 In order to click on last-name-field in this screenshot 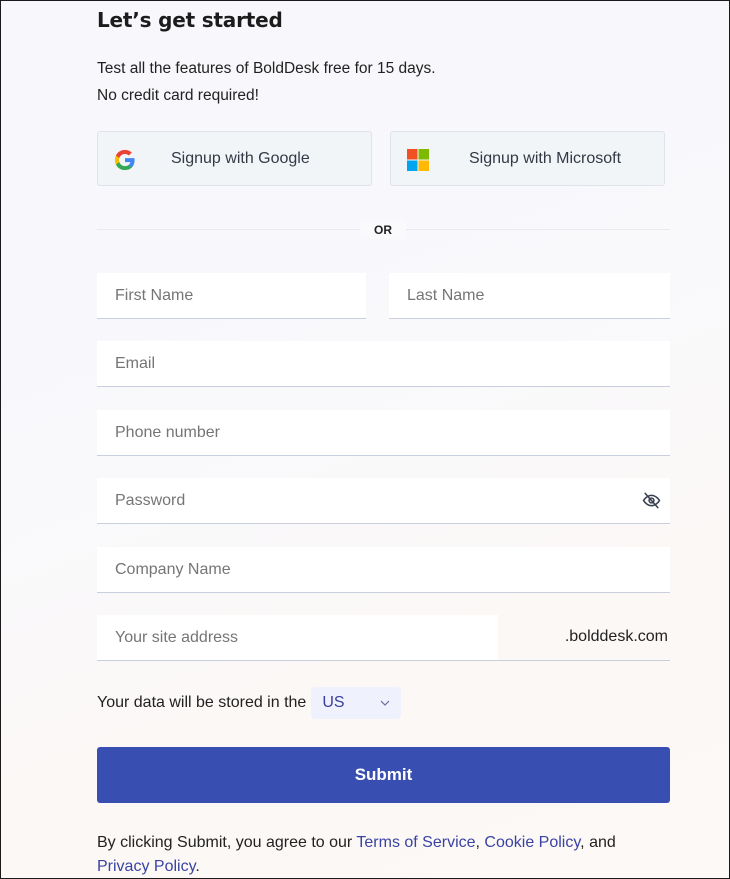, I will do `click(529, 296)`.